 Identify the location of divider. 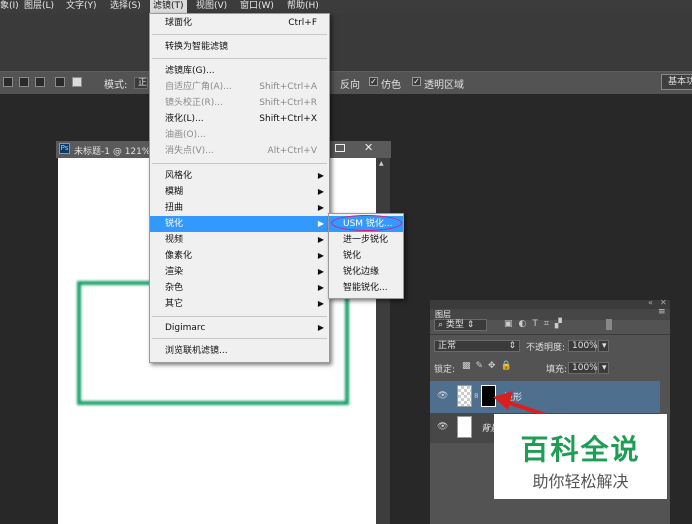
(550, 334).